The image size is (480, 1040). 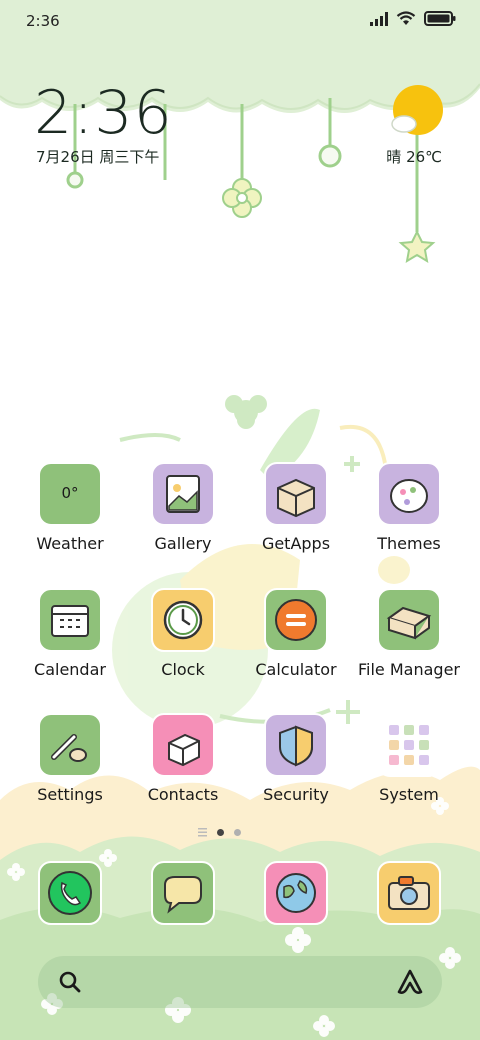 What do you see at coordinates (70, 543) in the screenshot?
I see `app-label: Weather` at bounding box center [70, 543].